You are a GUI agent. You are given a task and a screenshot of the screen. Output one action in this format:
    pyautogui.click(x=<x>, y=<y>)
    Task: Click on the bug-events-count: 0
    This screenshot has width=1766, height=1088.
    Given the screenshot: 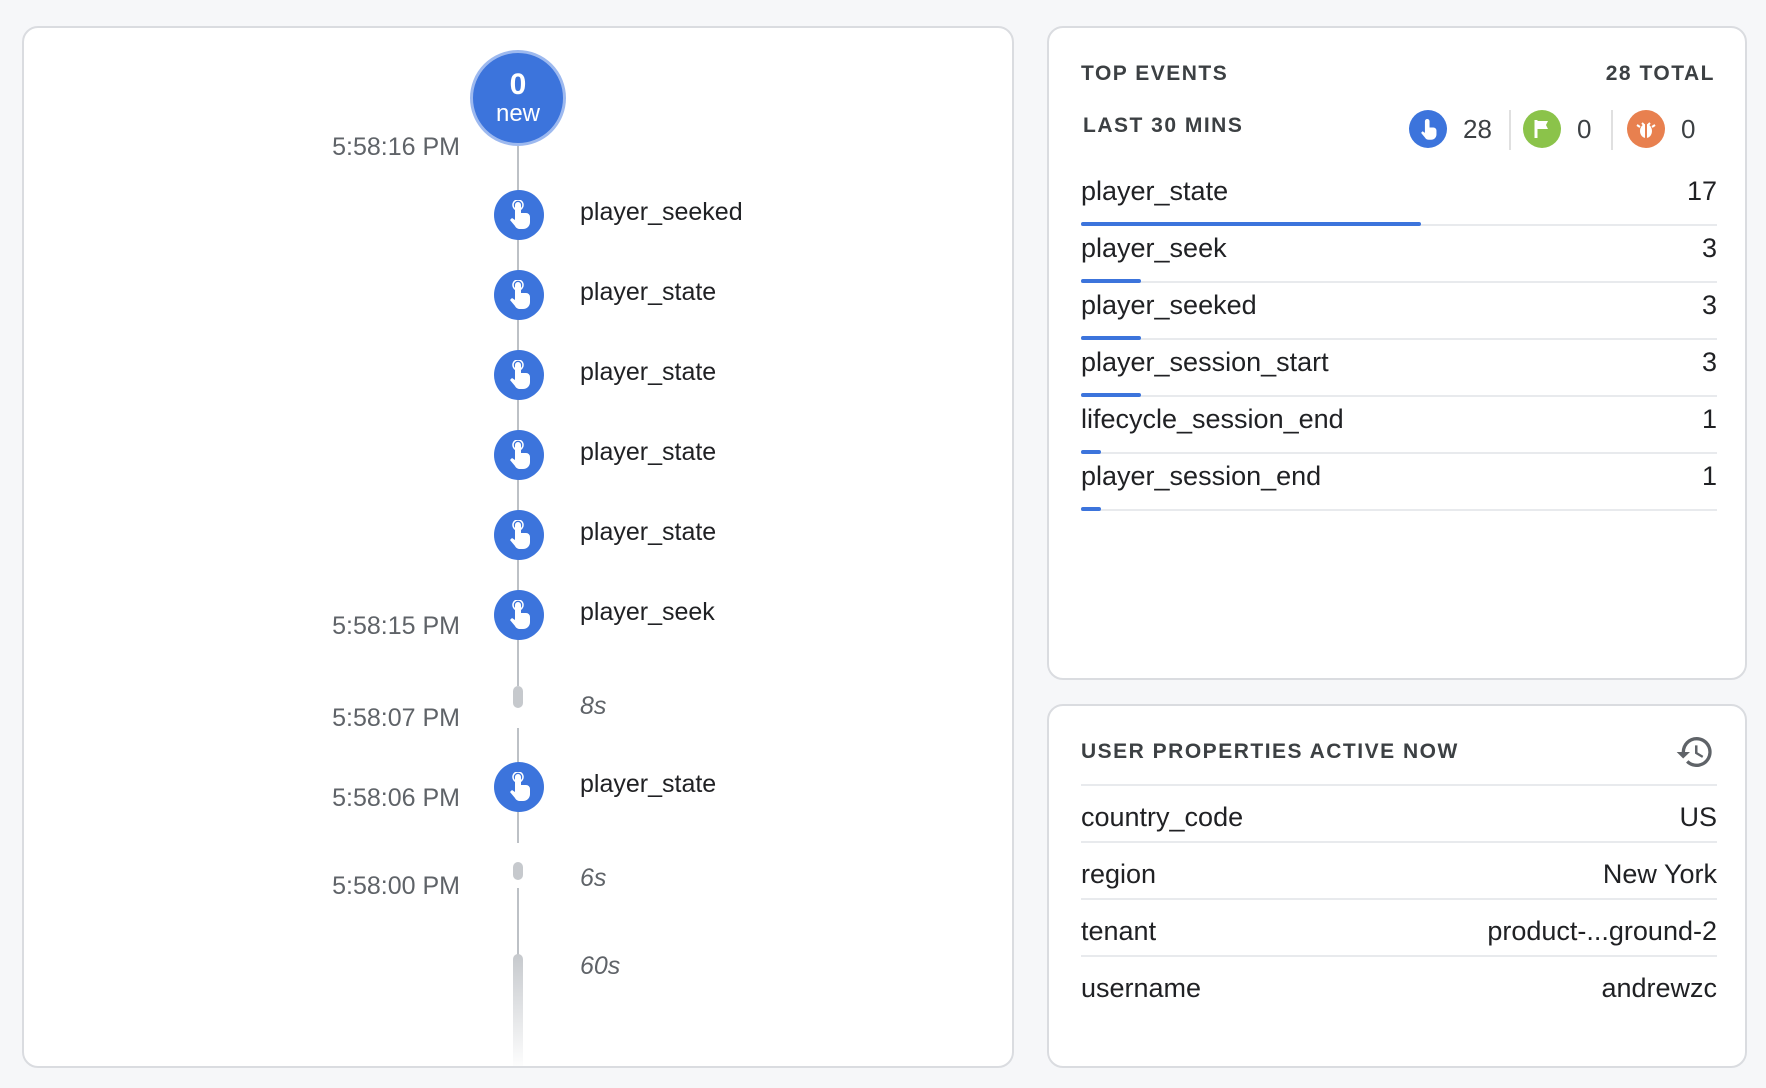 What is the action you would take?
    pyautogui.click(x=1661, y=129)
    